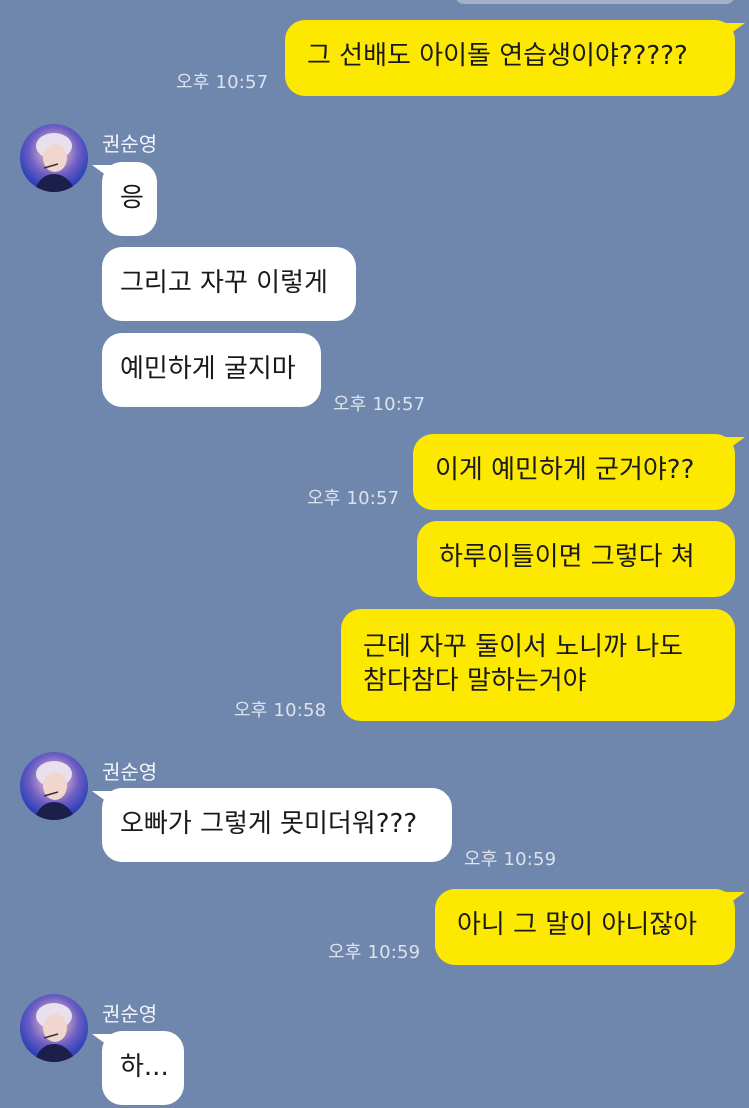 This screenshot has height=1108, width=749. I want to click on my-message-bubble: 그 선배도 아이돌 연습생이야?????, so click(515, 58).